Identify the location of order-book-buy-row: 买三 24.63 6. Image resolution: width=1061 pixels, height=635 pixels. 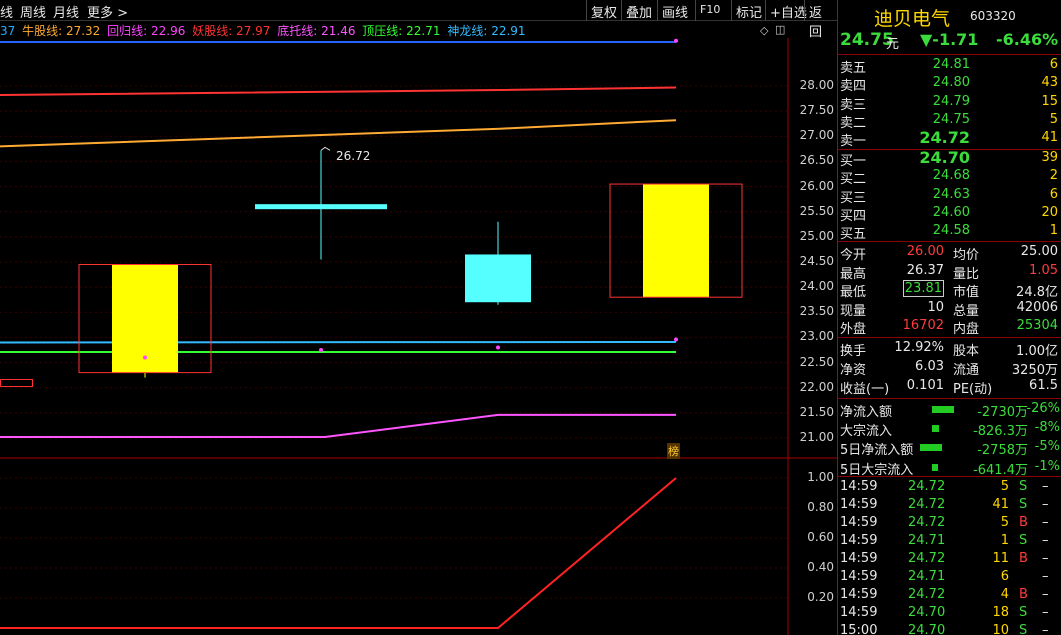
(949, 196).